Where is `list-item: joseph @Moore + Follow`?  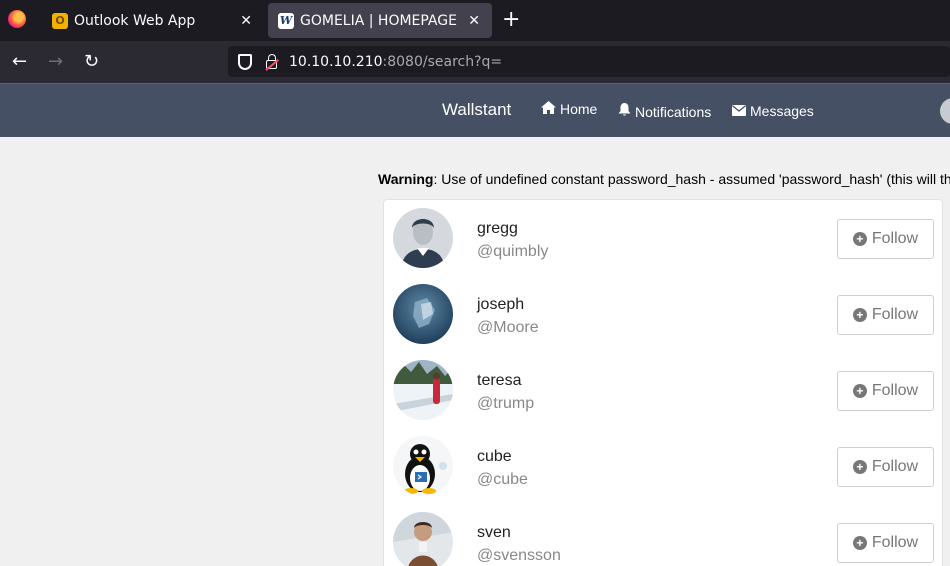
list-item: joseph @Moore + Follow is located at coordinates (664, 314).